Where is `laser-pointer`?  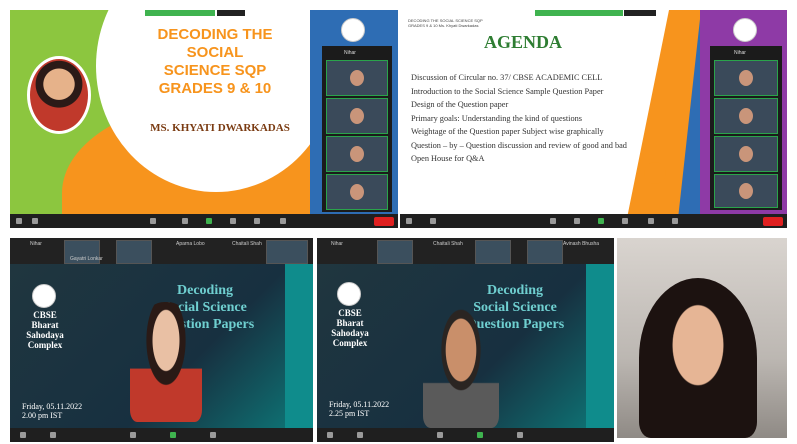
laser-pointer is located at coordinates (655, 173).